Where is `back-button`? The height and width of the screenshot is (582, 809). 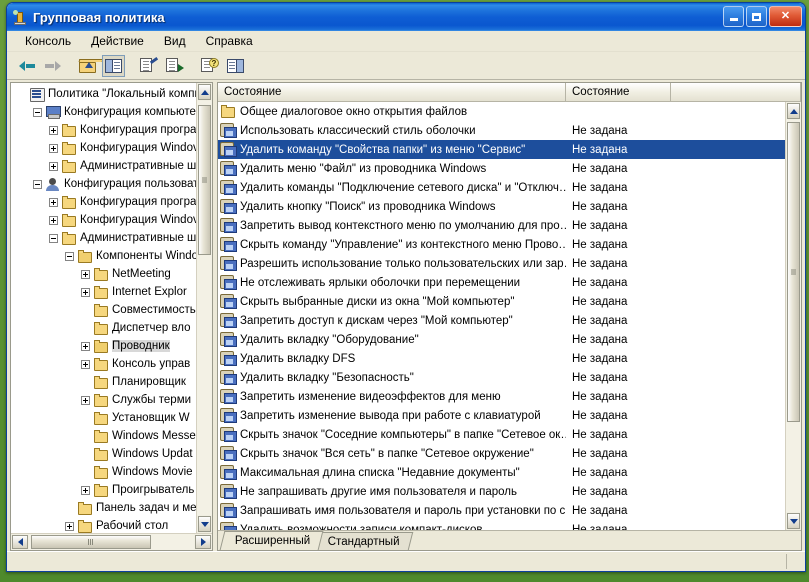 back-button is located at coordinates (26, 66).